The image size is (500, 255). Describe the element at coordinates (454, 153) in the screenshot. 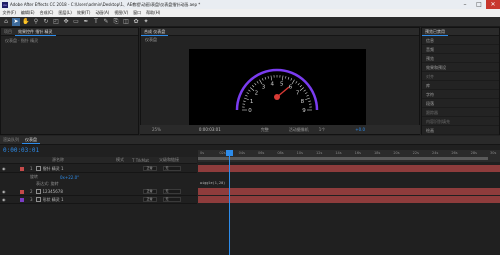

I see `ruler-label: 26s` at that location.